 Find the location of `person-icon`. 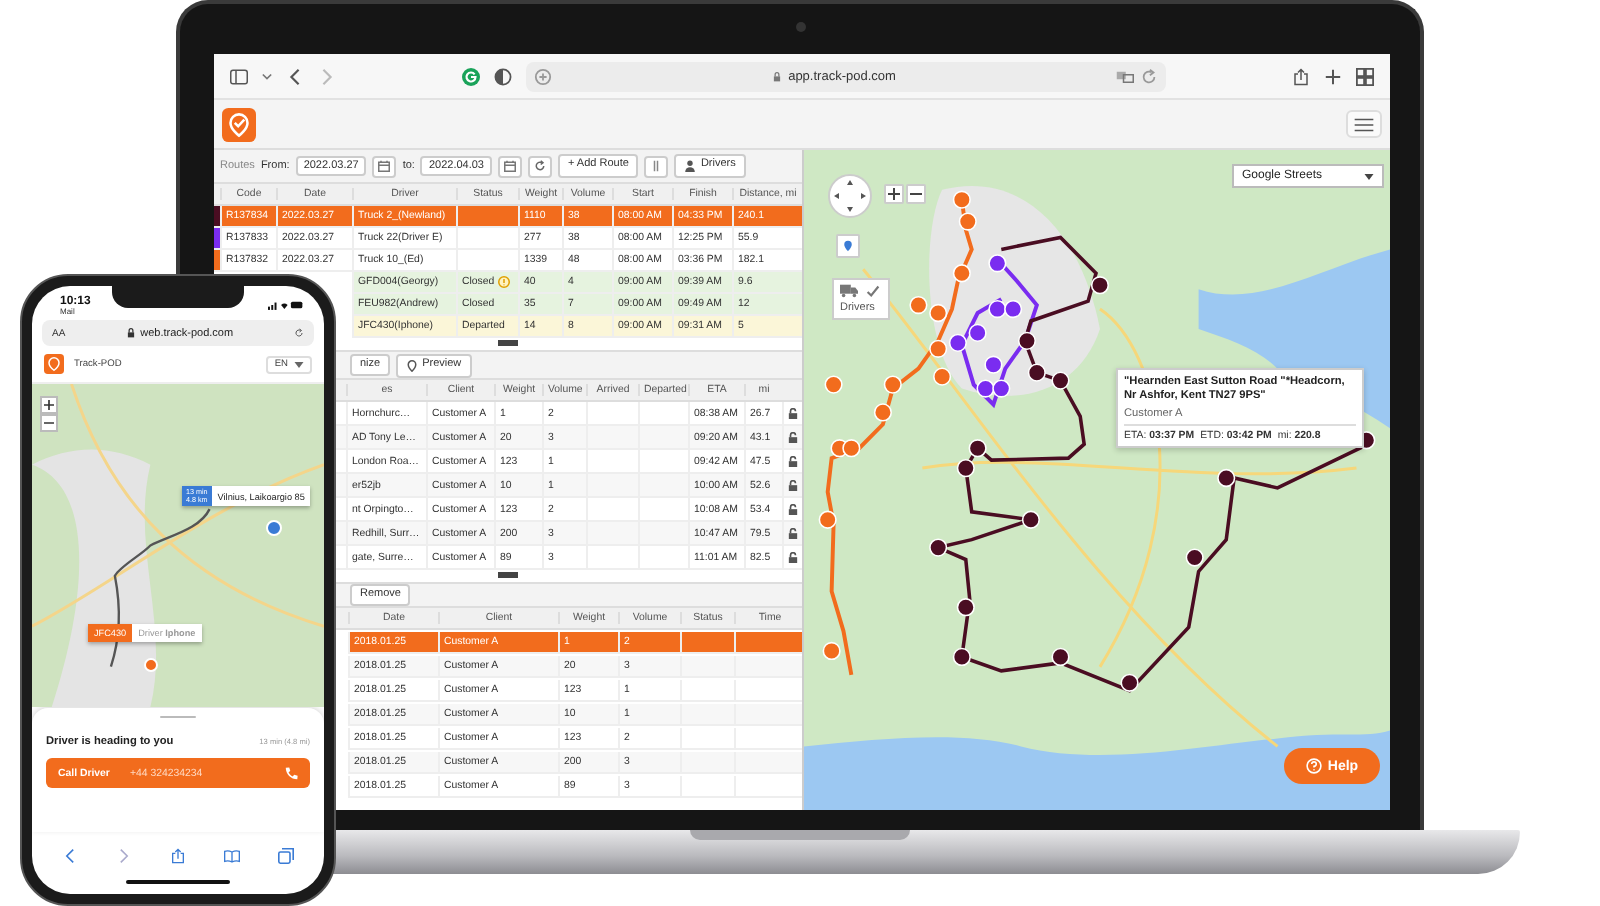

person-icon is located at coordinates (690, 166).